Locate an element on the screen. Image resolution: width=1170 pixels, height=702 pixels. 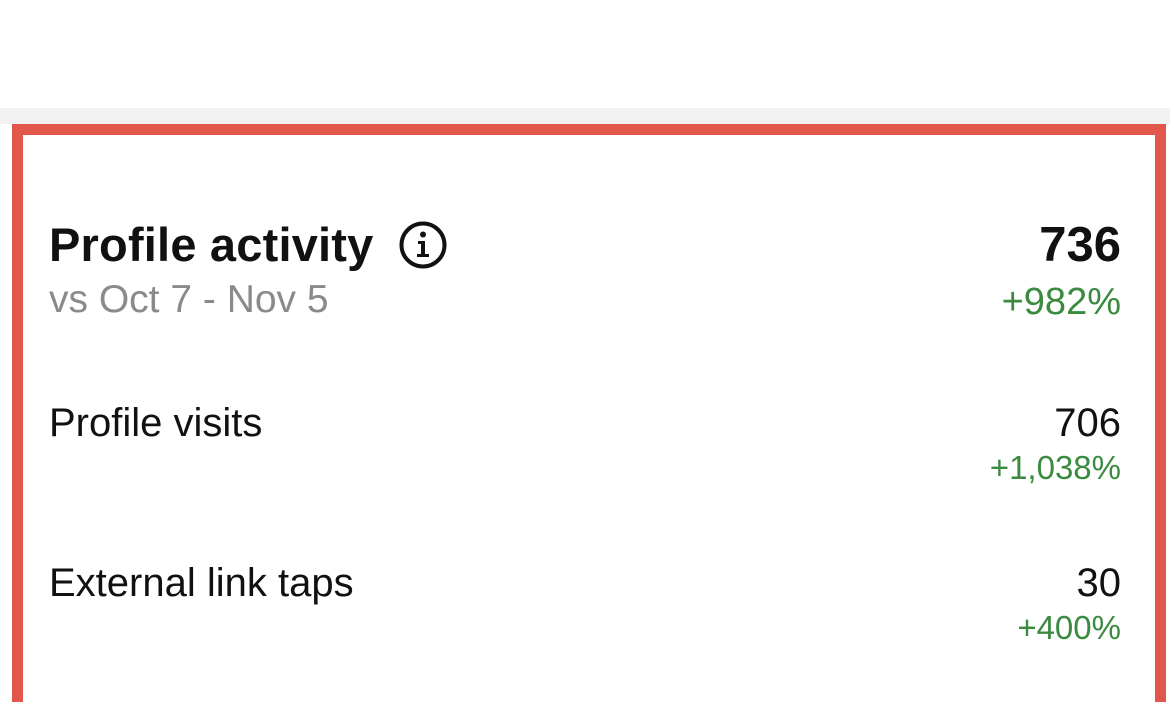
title-wrap: Profile activity is located at coordinates (248, 245).